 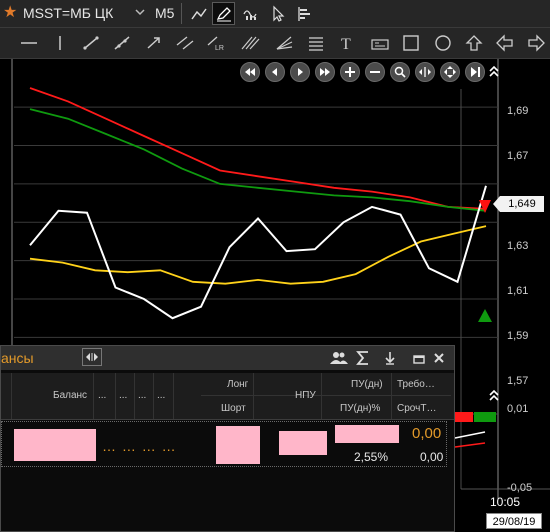 What do you see at coordinates (520, 488) in the screenshot?
I see `y-tick-label: -0,05` at bounding box center [520, 488].